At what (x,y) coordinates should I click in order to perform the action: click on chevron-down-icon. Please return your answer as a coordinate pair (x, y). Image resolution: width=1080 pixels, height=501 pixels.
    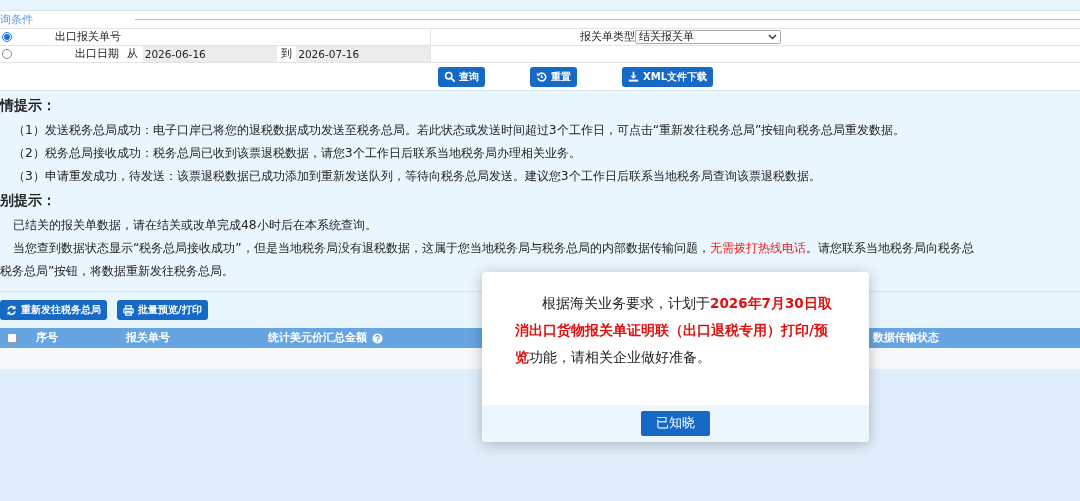
    Looking at the image, I should click on (772, 37).